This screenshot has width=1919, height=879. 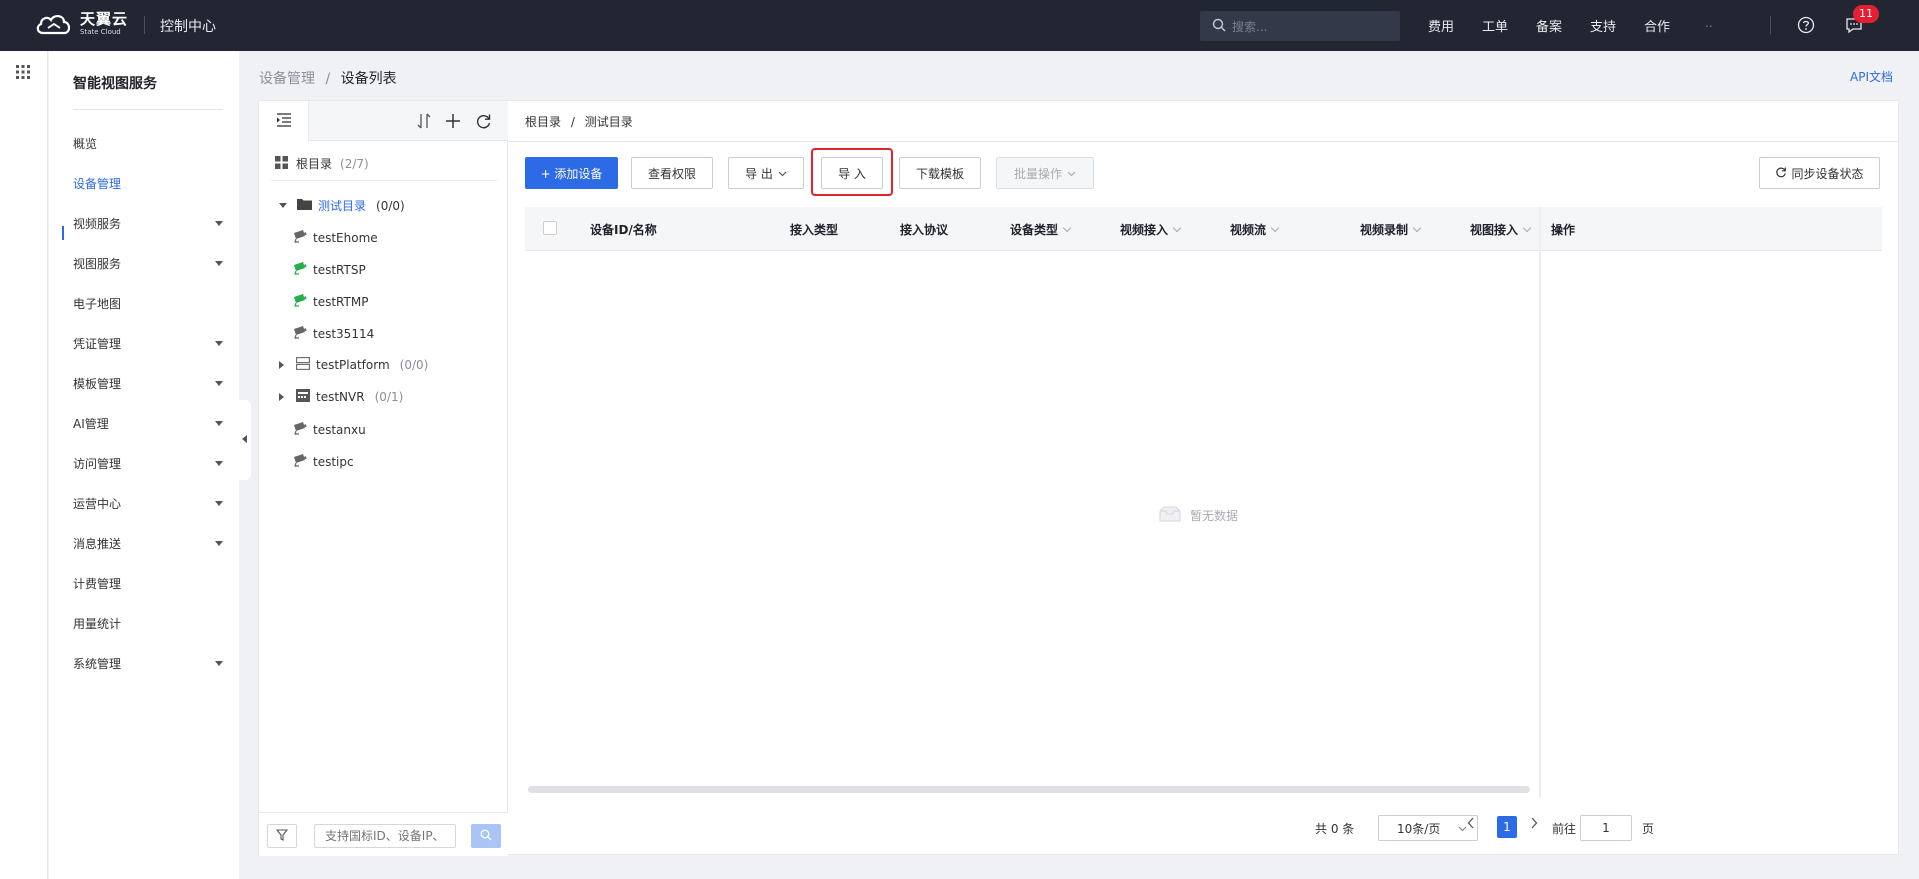 I want to click on page-number-current: 1, so click(x=1507, y=827).